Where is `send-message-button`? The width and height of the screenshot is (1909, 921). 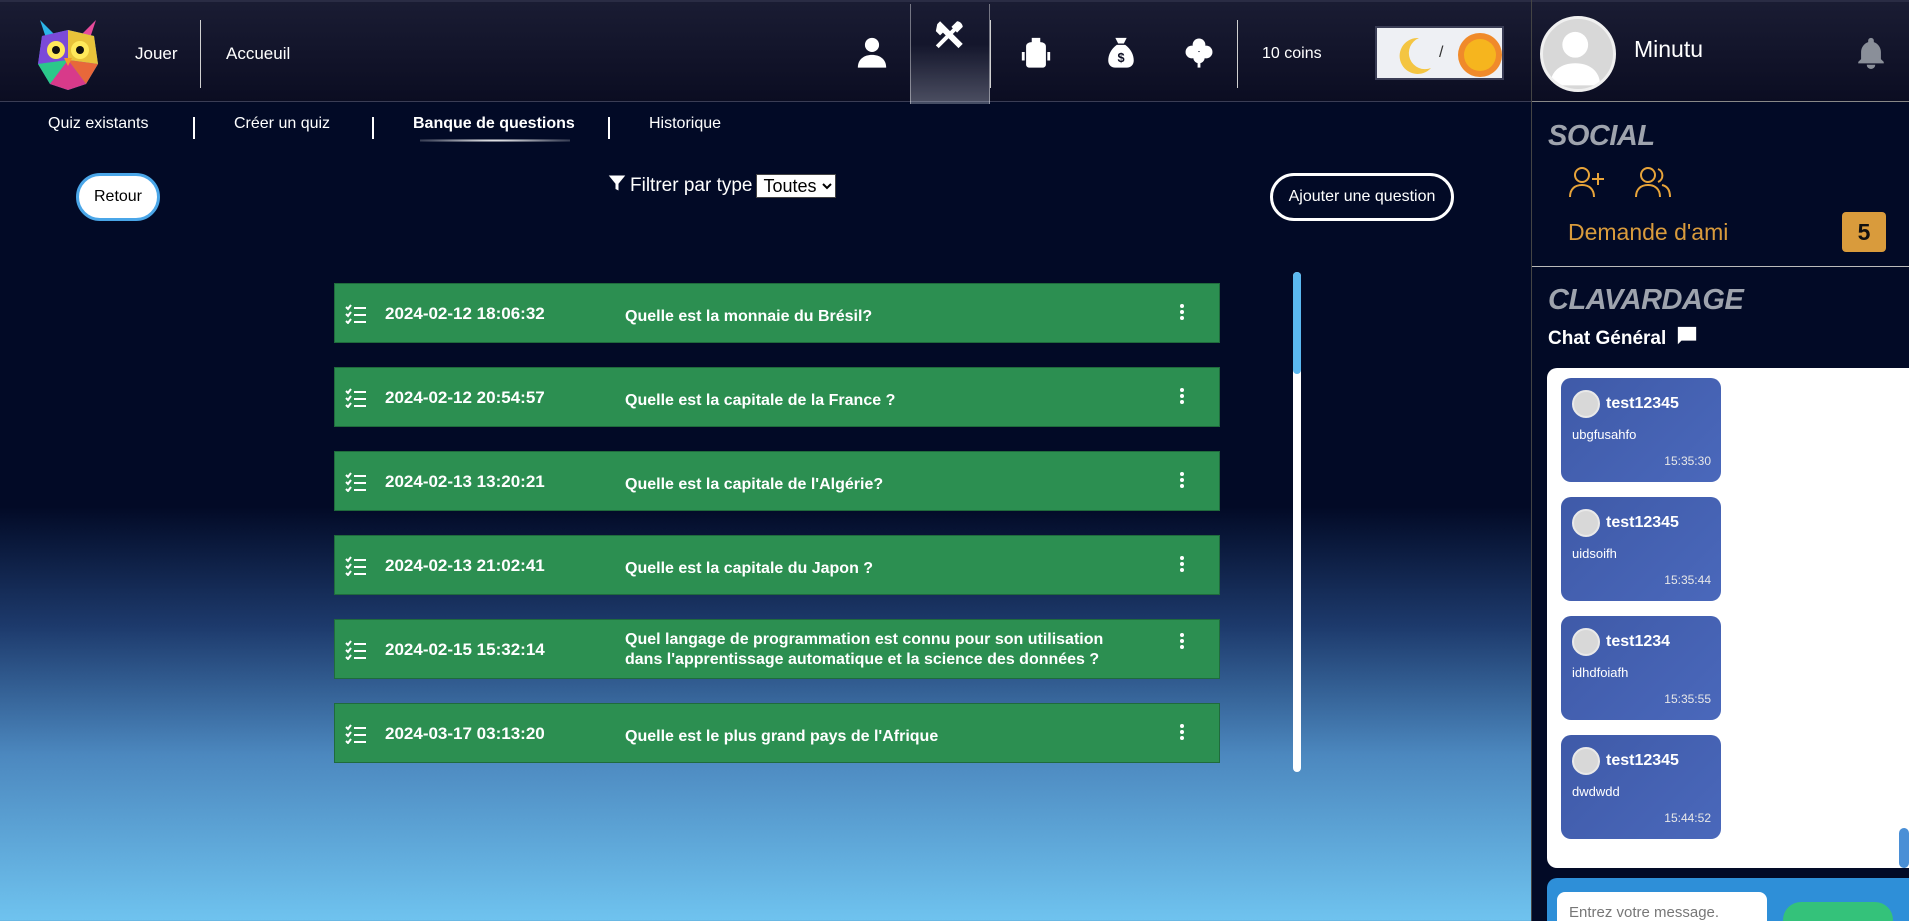
send-message-button is located at coordinates (1838, 911).